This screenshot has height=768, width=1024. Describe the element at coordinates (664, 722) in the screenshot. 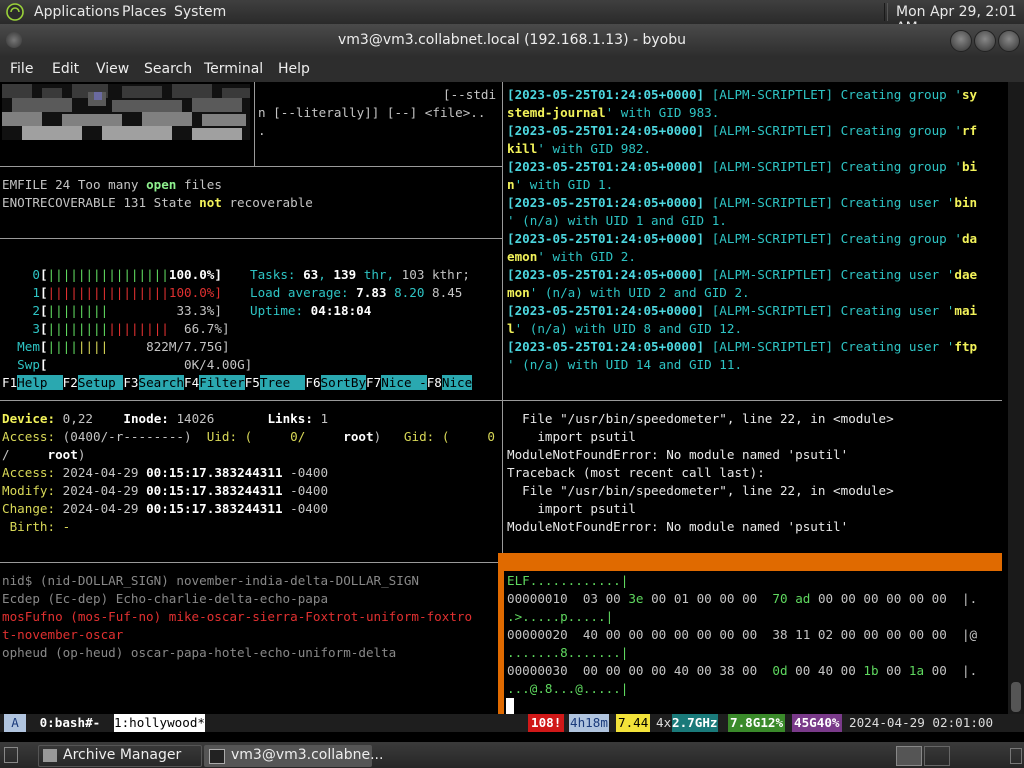

I see `status-cpu-count: 4x` at that location.